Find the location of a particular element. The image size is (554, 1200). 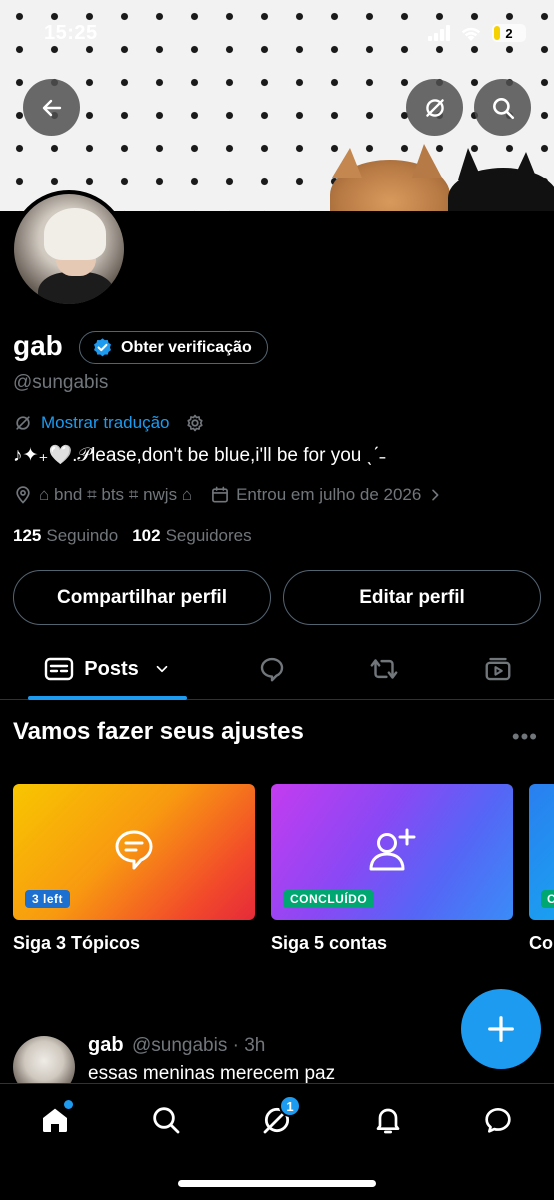

following-link: 125 Seguindo is located at coordinates (65, 536).